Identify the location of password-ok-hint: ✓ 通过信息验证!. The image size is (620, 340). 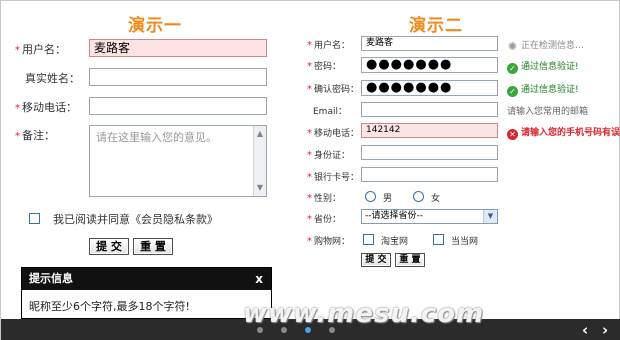
(543, 66).